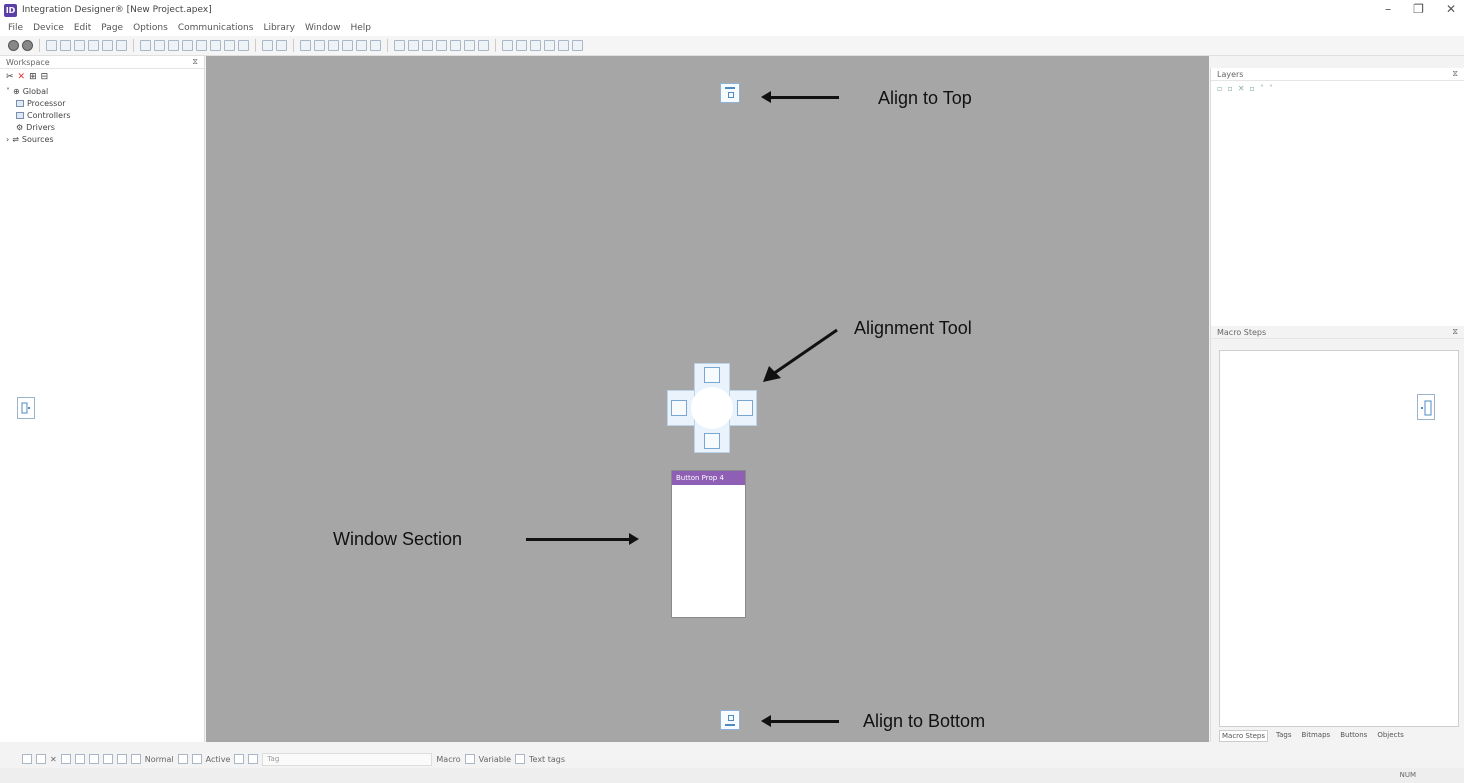 Image resolution: width=1464 pixels, height=783 pixels. I want to click on redo-icon, so click(121, 45).